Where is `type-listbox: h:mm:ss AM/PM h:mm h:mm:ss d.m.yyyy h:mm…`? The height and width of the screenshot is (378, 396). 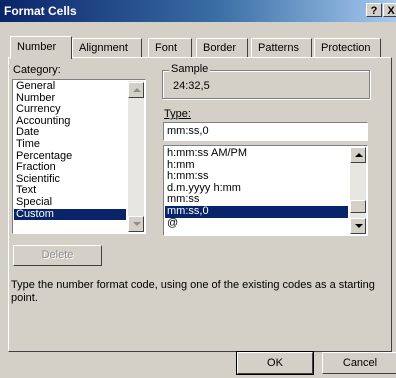 type-listbox: h:mm:ss AM/PM h:mm h:mm:ss d.m.yyyy h:mm… is located at coordinates (265, 190).